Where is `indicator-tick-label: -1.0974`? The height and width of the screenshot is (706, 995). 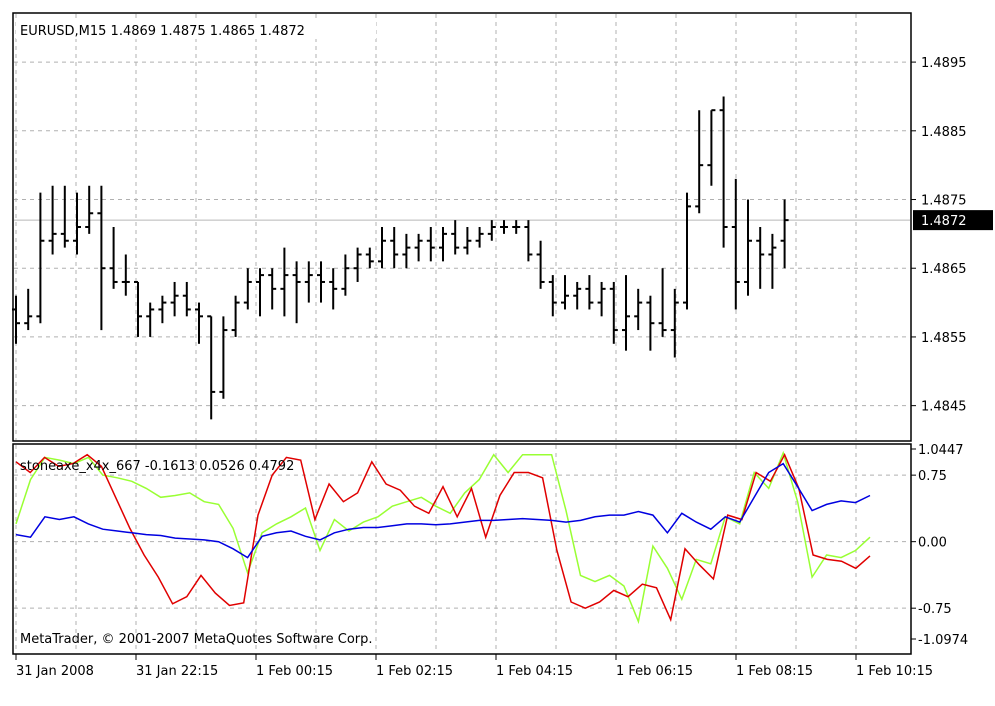 indicator-tick-label: -1.0974 is located at coordinates (943, 640).